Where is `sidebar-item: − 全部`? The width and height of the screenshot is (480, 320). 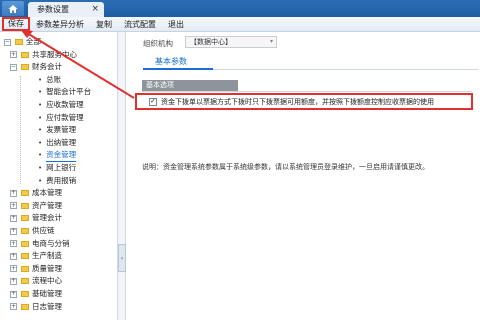 sidebar-item: − 全部 is located at coordinates (22, 42).